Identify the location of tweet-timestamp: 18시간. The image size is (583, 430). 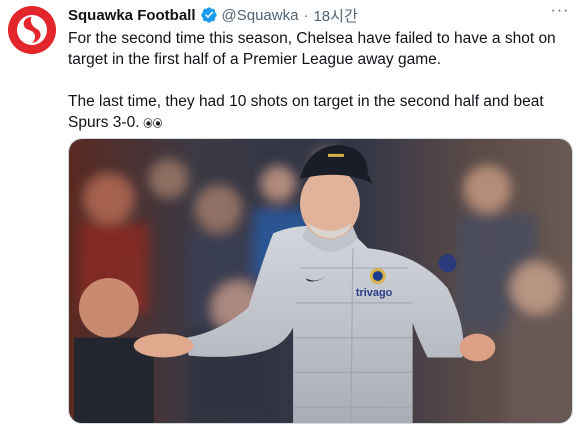
(335, 15).